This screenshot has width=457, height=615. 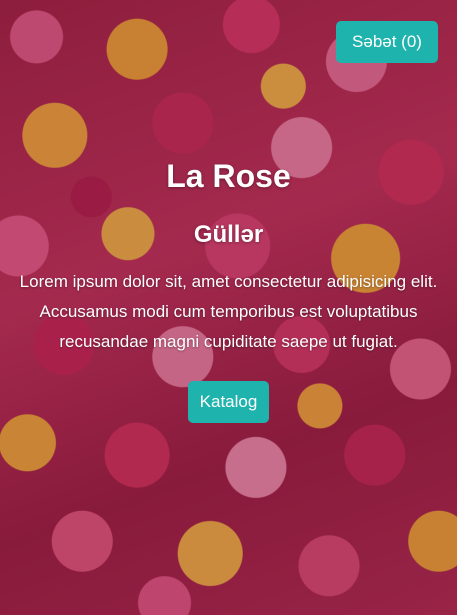 I want to click on catalog-button: Katalog, so click(x=228, y=402).